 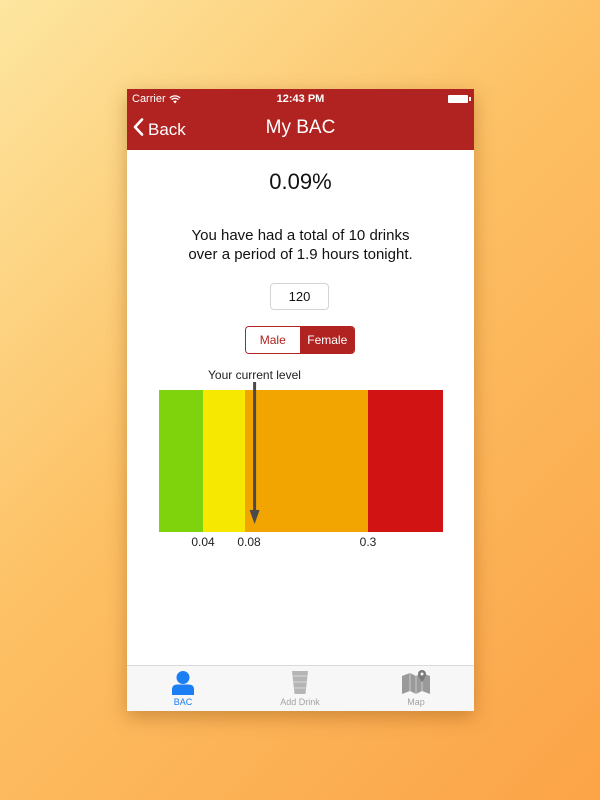 I want to click on person-icon, so click(x=183, y=682).